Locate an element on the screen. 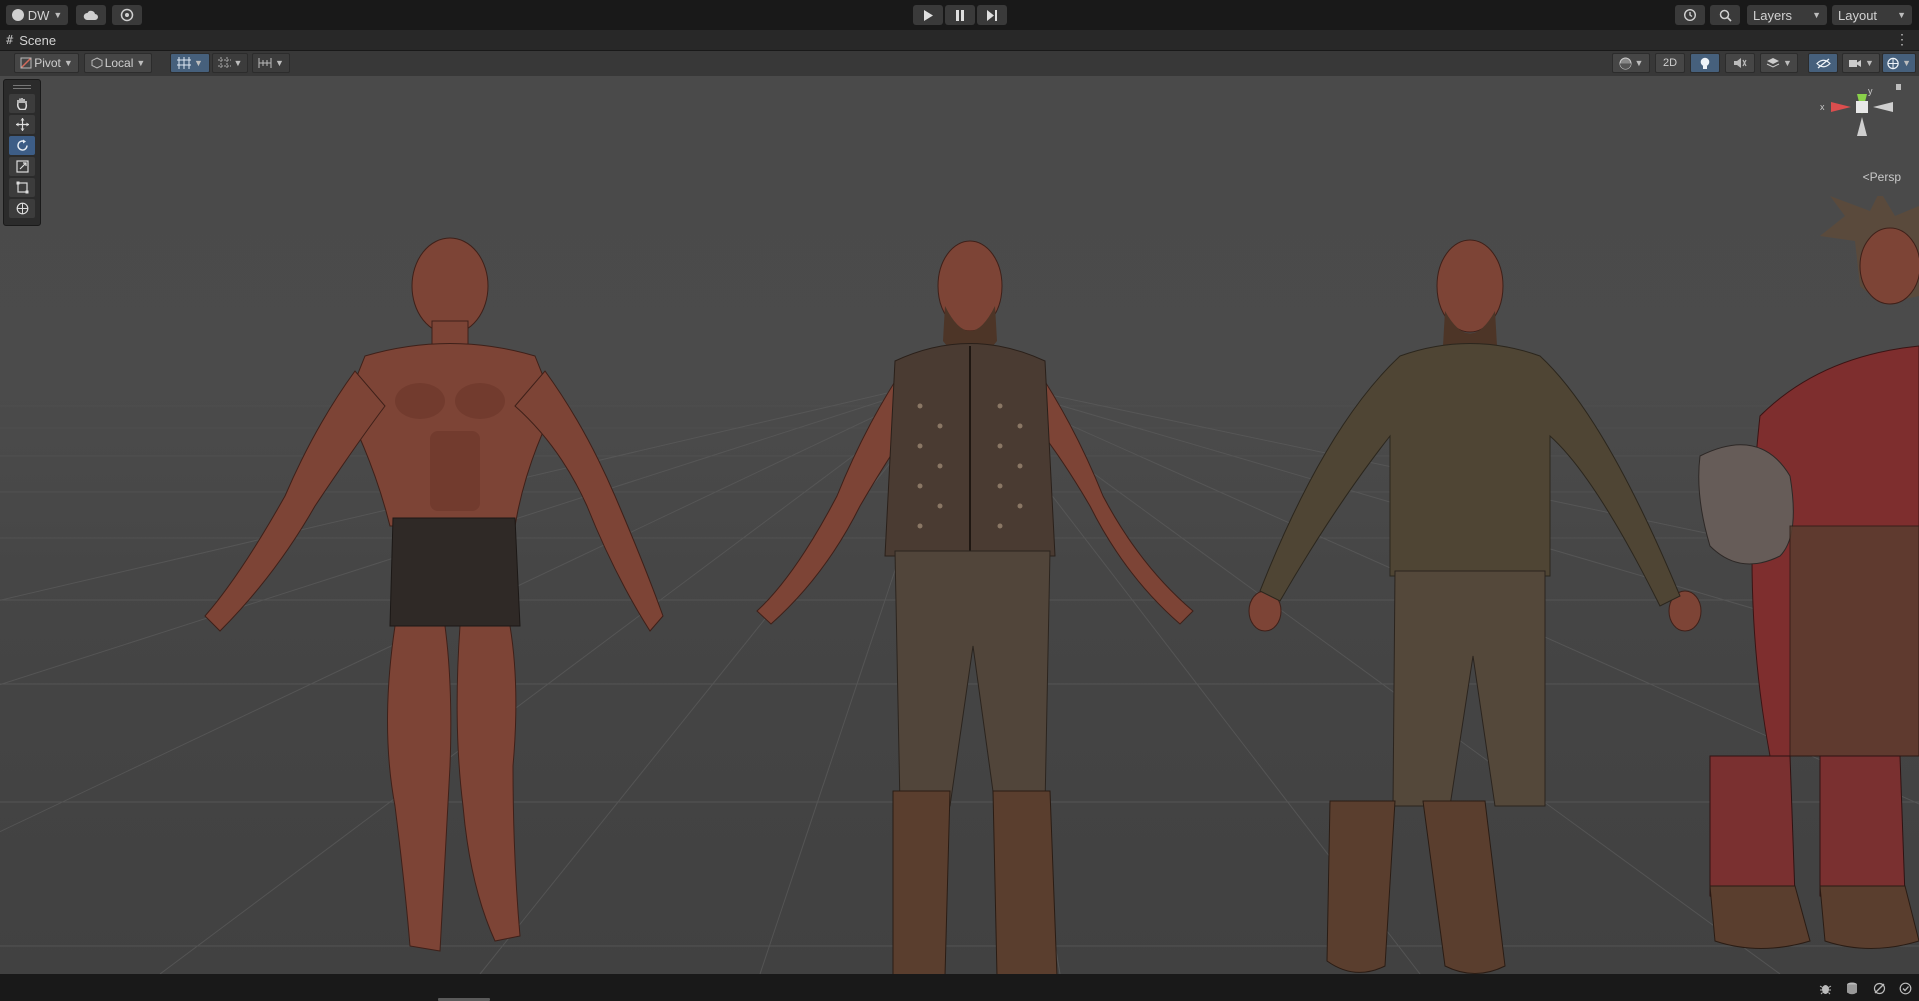  play-button is located at coordinates (928, 15).